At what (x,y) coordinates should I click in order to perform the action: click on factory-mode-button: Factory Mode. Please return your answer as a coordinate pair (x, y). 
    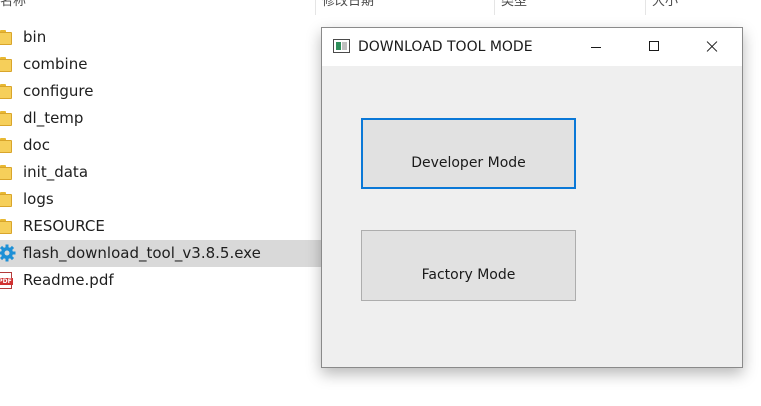
    Looking at the image, I should click on (468, 265).